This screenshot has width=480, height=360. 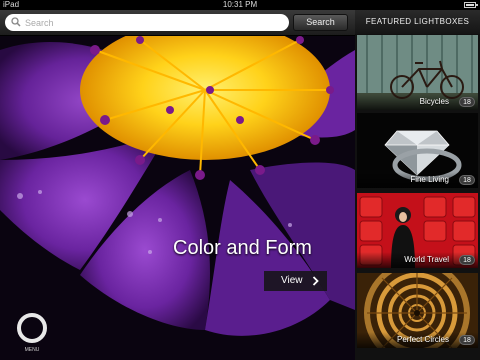 I want to click on battery-icon, so click(x=471, y=5).